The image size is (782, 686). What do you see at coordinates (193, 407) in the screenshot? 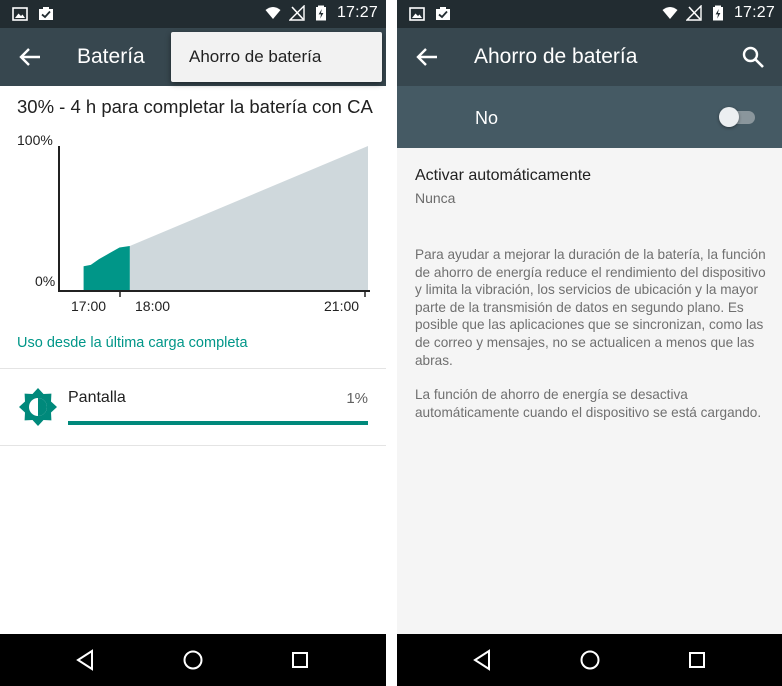
I see `usage-item-screen: Pantalla 1%` at bounding box center [193, 407].